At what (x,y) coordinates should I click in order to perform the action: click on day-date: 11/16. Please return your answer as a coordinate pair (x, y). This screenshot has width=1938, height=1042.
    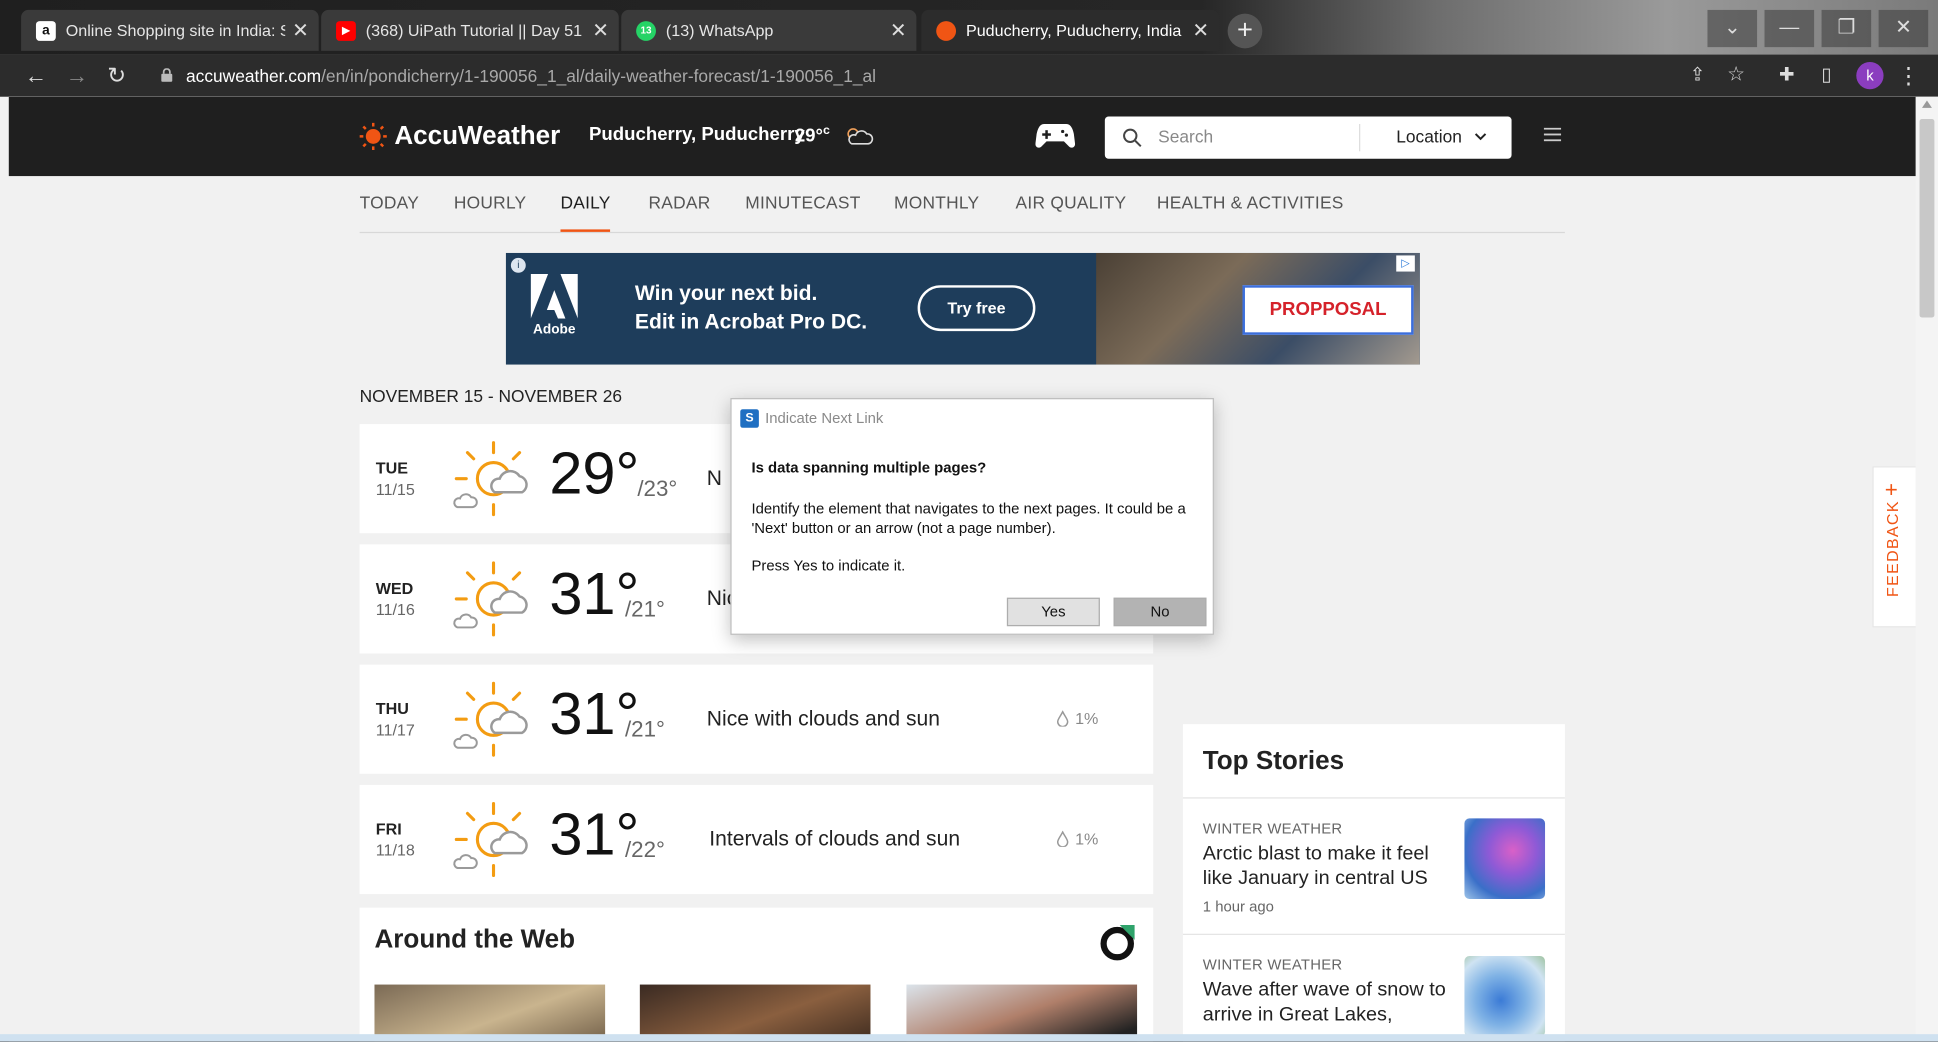
    Looking at the image, I should click on (395, 609).